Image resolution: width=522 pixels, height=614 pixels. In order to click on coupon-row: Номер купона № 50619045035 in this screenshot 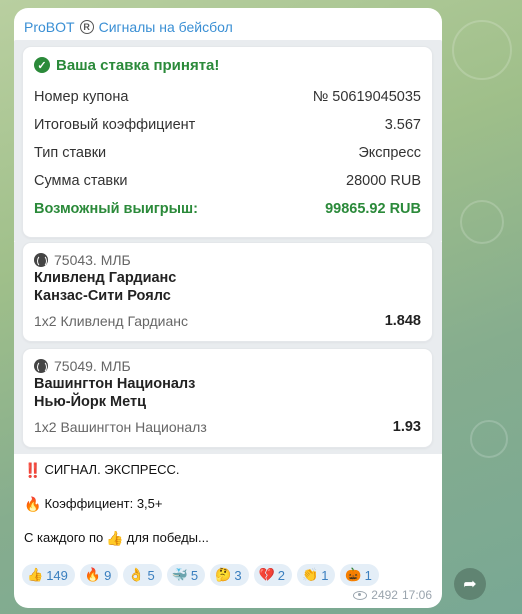, I will do `click(227, 97)`.